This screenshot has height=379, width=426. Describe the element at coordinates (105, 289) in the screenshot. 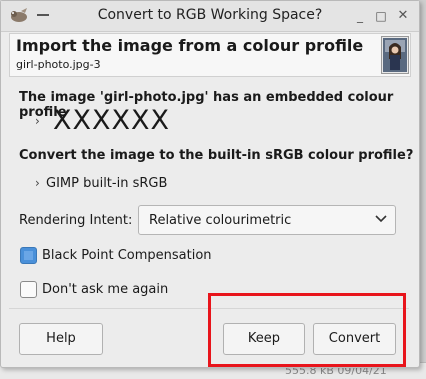

I see `dont-ask-label: Don't ask me again` at that location.